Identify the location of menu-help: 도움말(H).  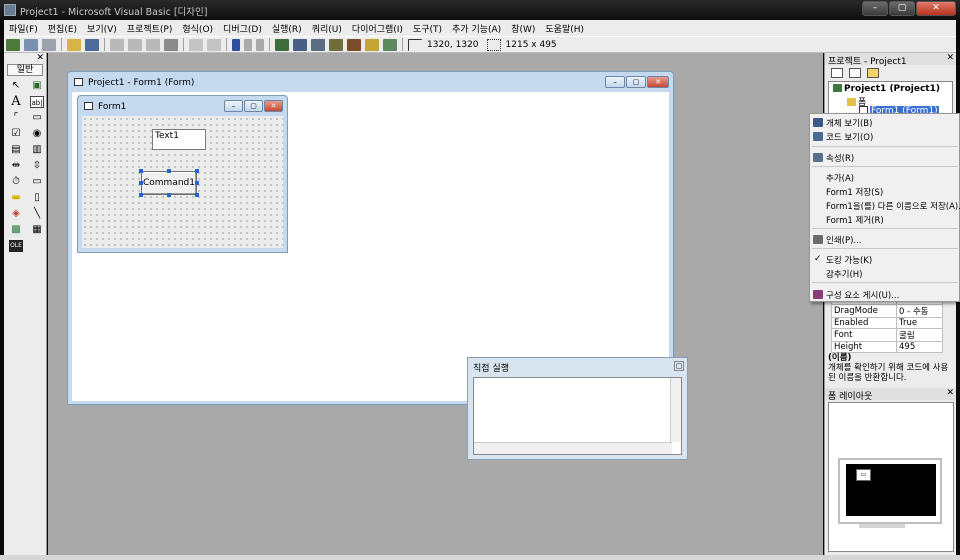
(564, 28).